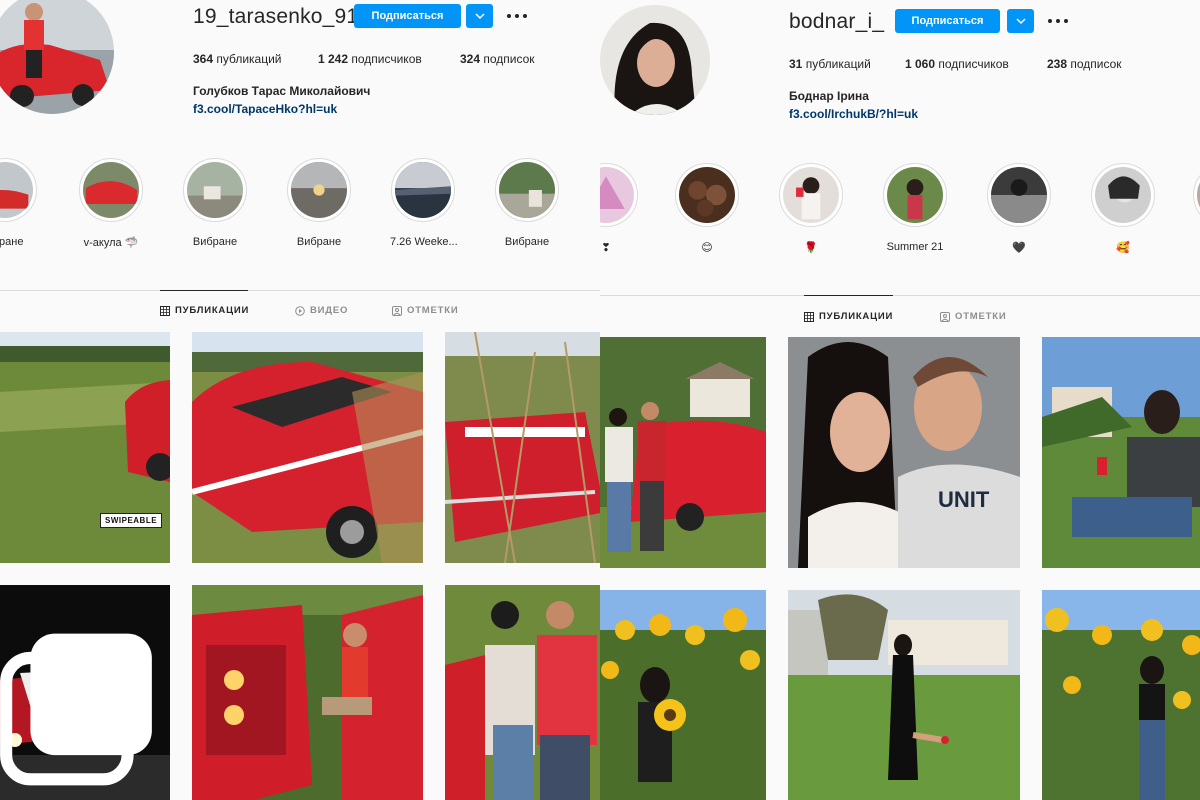 Image resolution: width=1200 pixels, height=800 pixels. What do you see at coordinates (811, 208) in the screenshot?
I see `story-highlight: 🌹` at bounding box center [811, 208].